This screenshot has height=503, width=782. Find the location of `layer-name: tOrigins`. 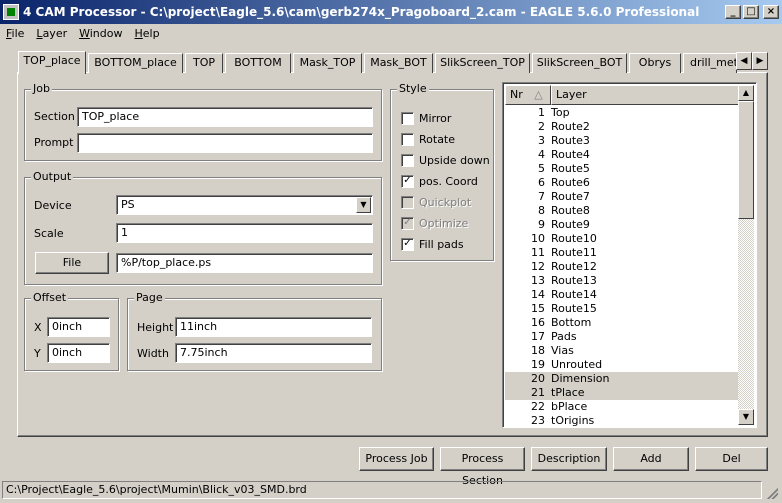

layer-name: tOrigins is located at coordinates (573, 420).